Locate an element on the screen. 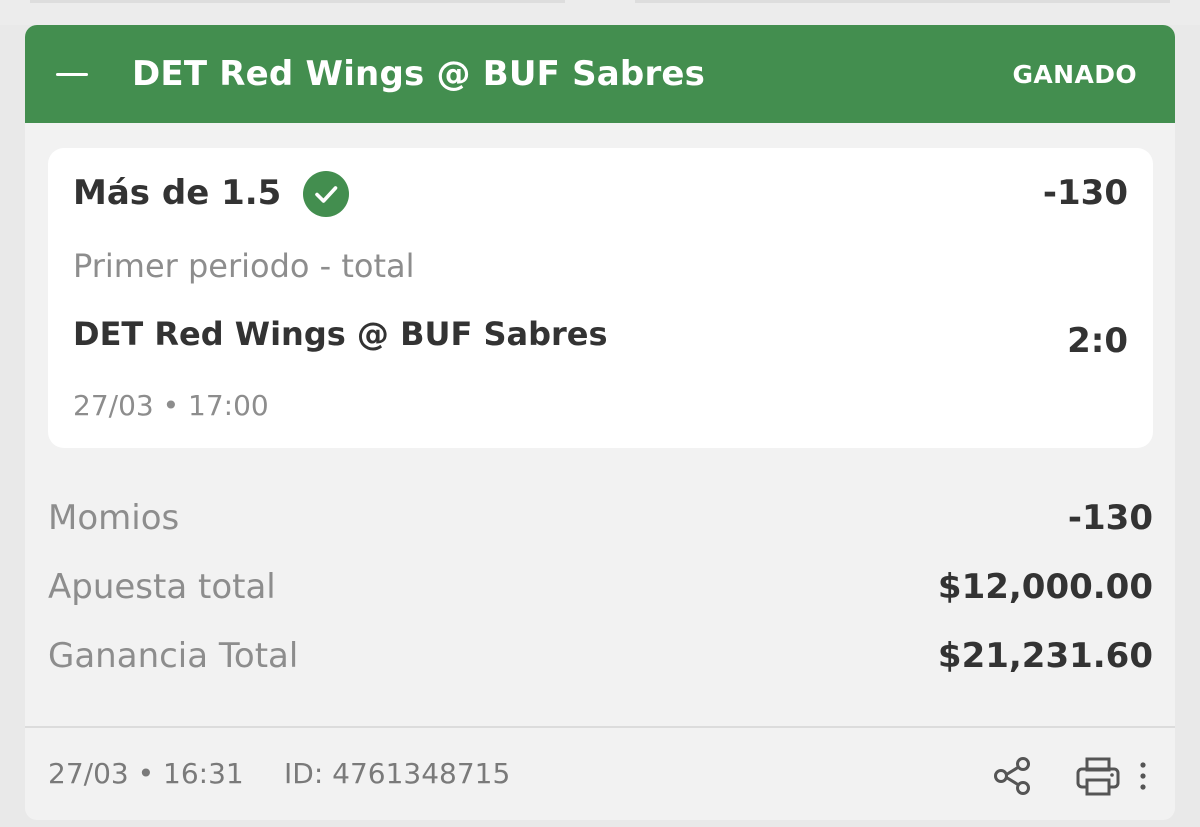  summary-stake-label: Apuesta total is located at coordinates (162, 587).